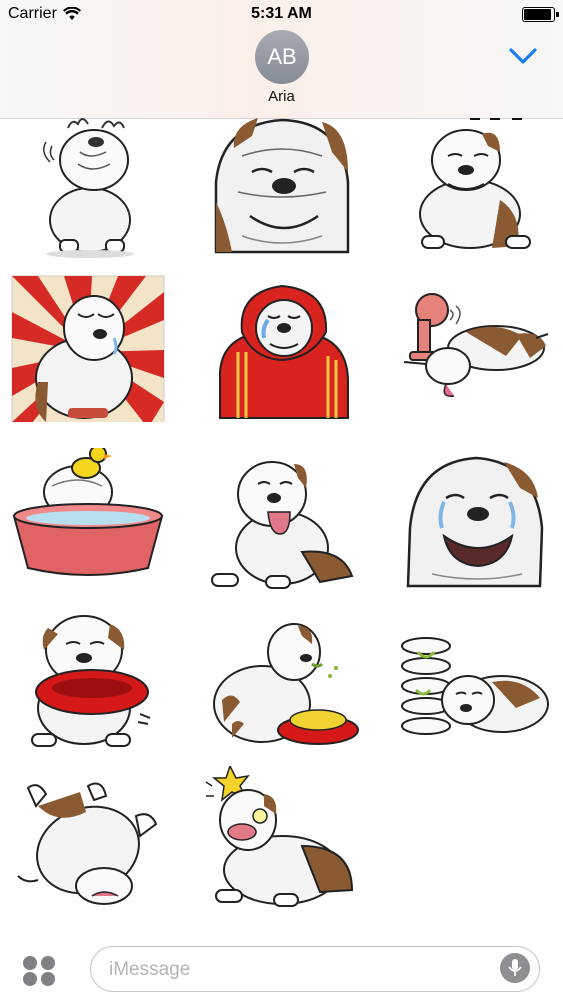 This screenshot has width=563, height=1000. Describe the element at coordinates (88, 679) in the screenshot. I see `sticker-bulldog-holding-bowl` at that location.